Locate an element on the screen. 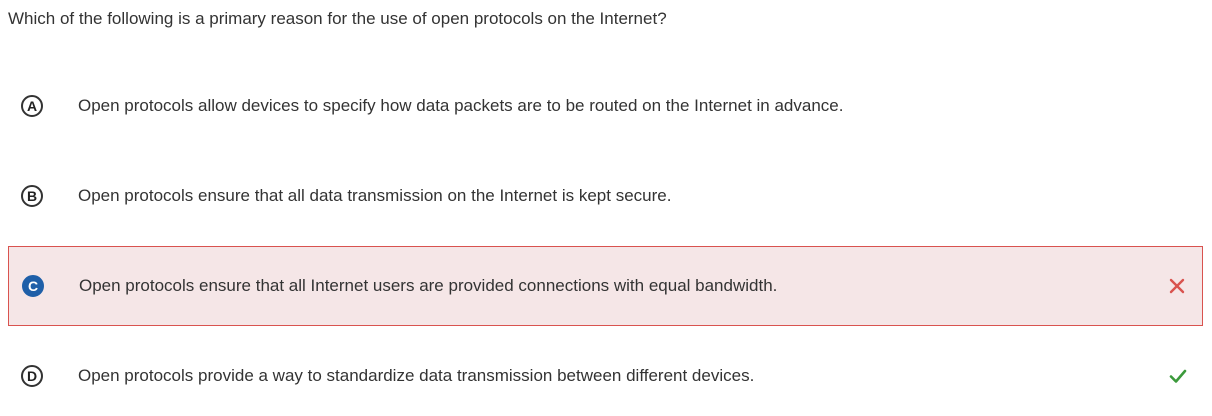  close-icon is located at coordinates (1177, 286).